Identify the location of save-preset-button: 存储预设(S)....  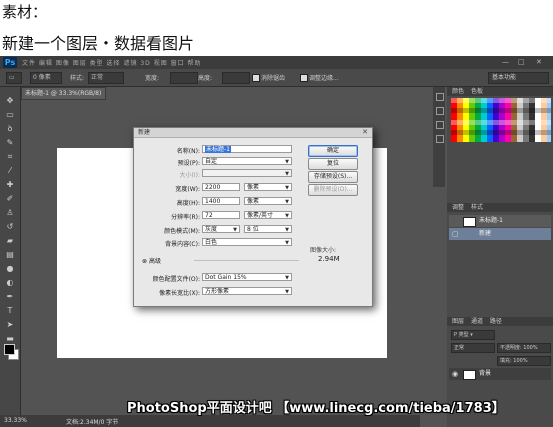
(333, 177).